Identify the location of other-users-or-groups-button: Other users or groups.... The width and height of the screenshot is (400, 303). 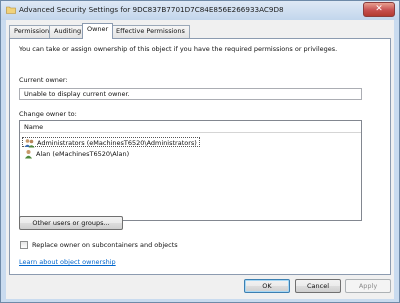
(71, 223).